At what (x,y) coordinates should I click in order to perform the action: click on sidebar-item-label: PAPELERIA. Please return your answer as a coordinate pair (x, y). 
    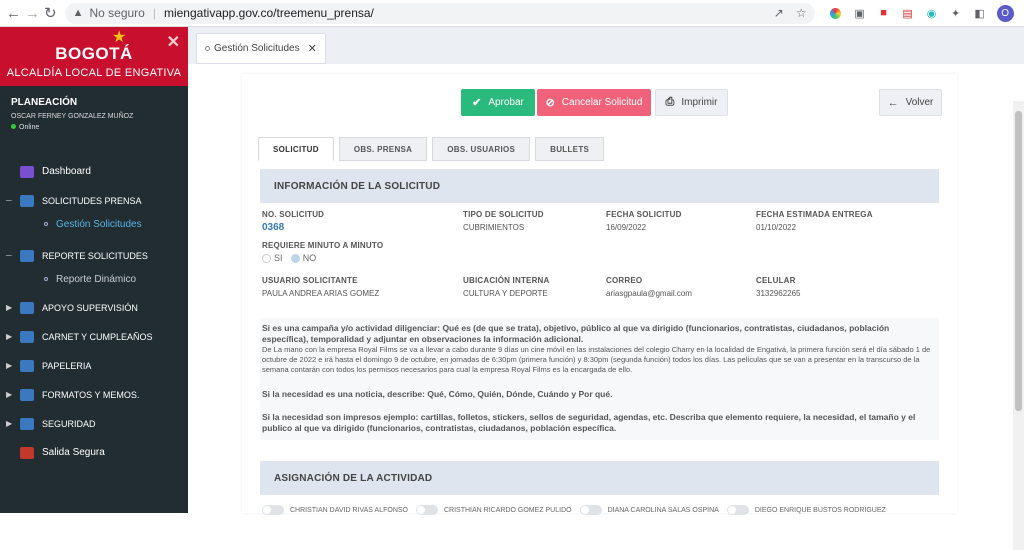
    Looking at the image, I should click on (67, 365).